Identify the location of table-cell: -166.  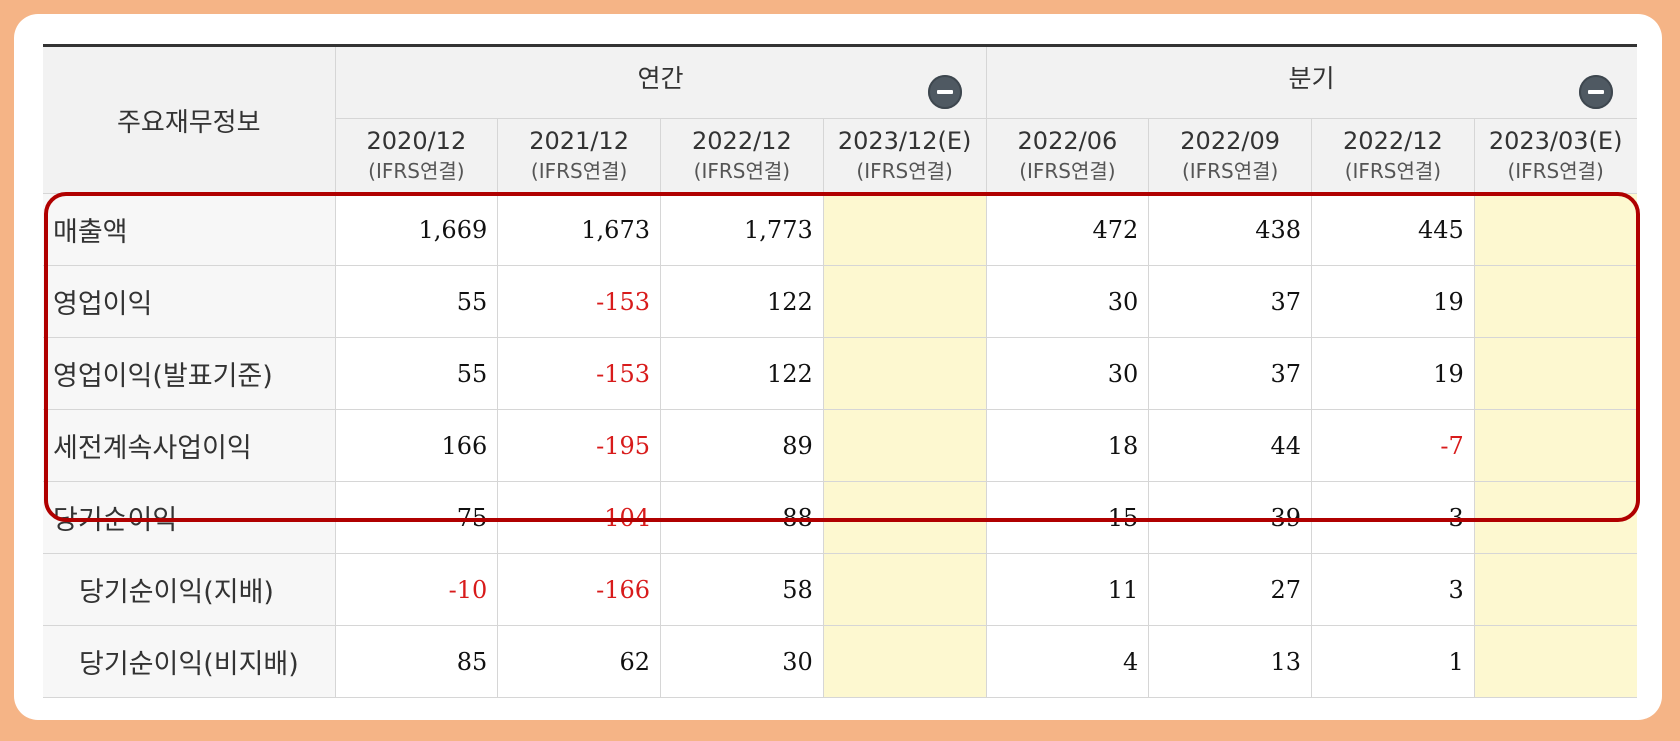
(579, 589).